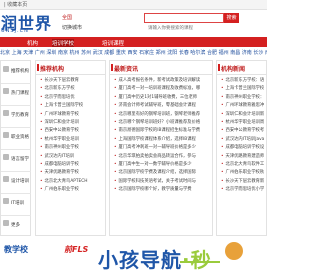 The image size is (320, 273). What do you see at coordinates (72, 27) in the screenshot?
I see `switch-city-link: 切换城市` at bounding box center [72, 27].